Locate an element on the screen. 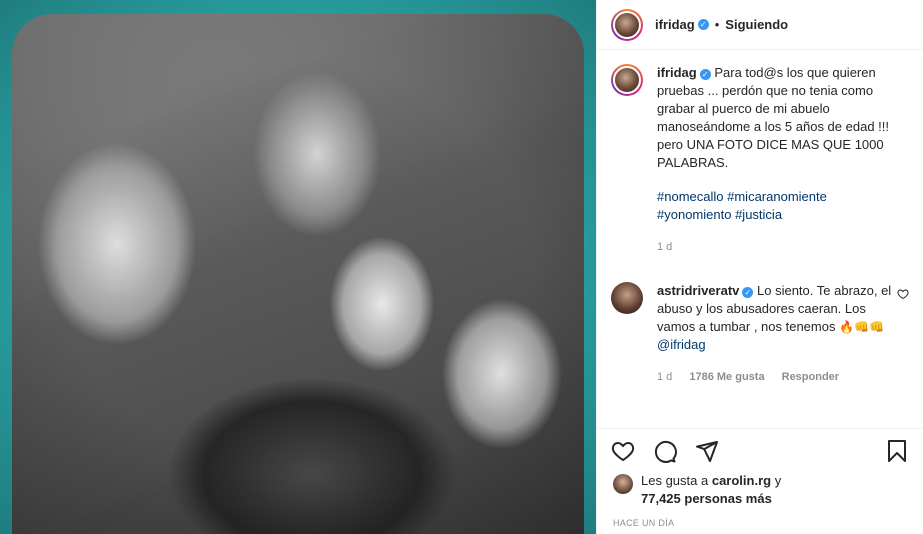  liker-avatar is located at coordinates (623, 484).